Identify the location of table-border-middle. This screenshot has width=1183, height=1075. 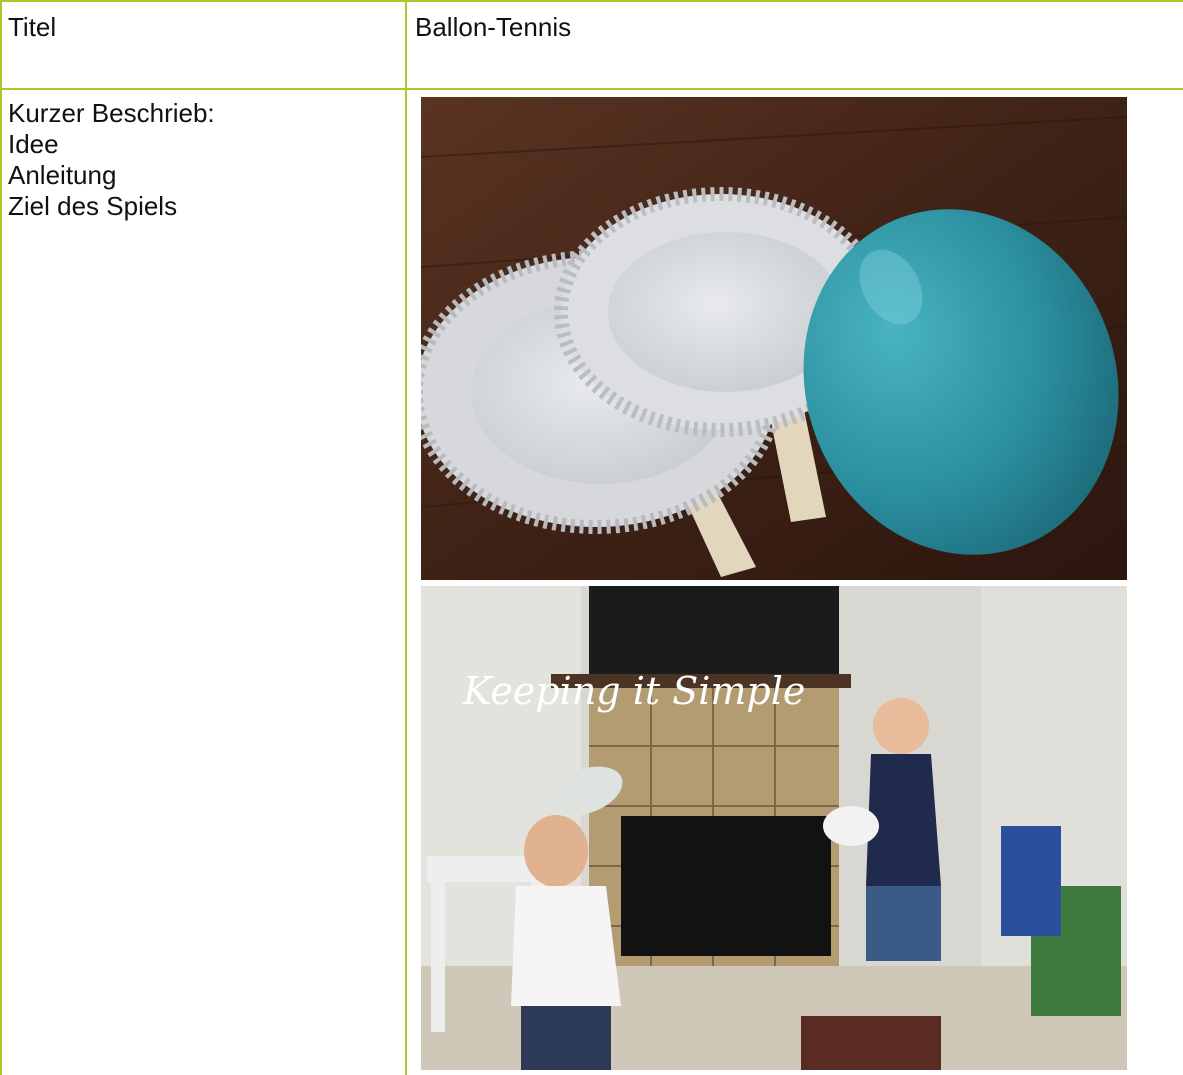
(406, 537).